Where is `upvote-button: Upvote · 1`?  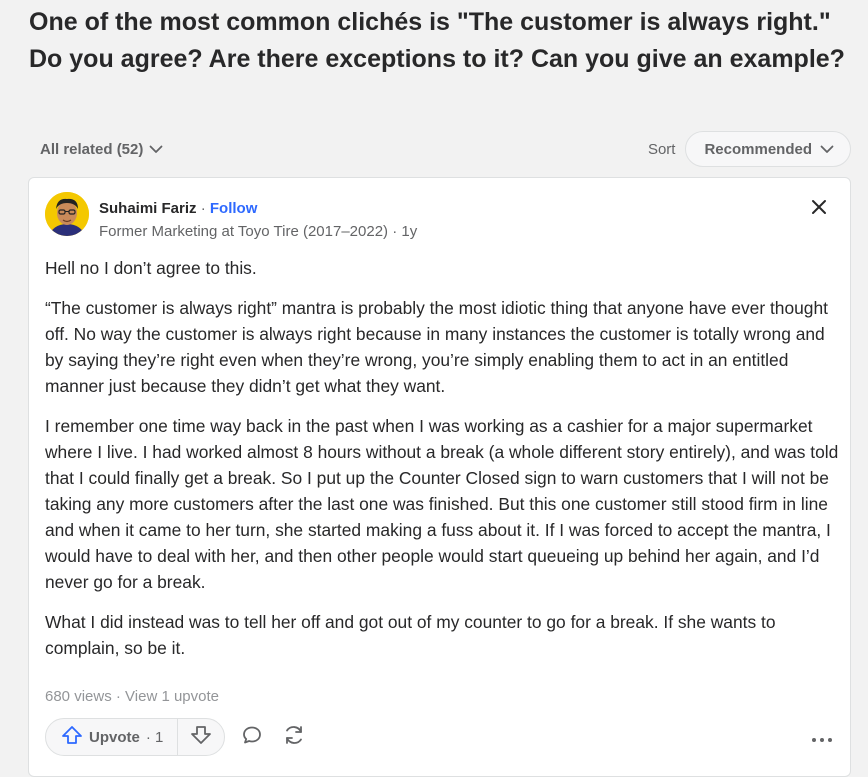
upvote-button: Upvote · 1 is located at coordinates (112, 737).